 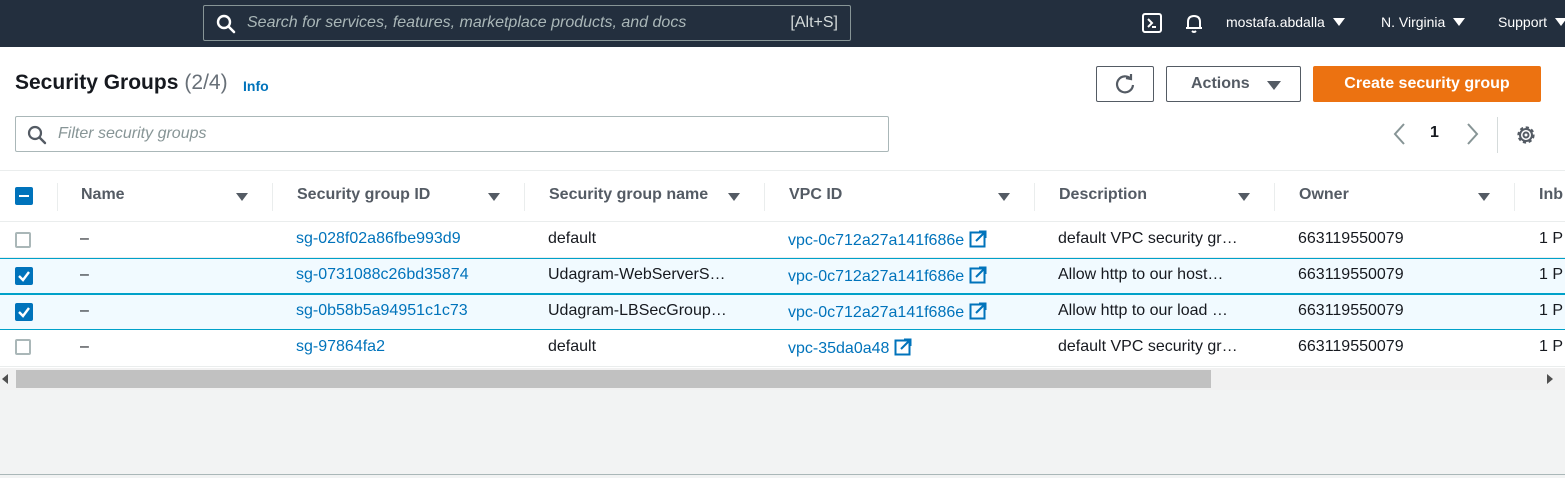 What do you see at coordinates (839, 348) in the screenshot?
I see `vpc-id-text: vpc-35da0a48` at bounding box center [839, 348].